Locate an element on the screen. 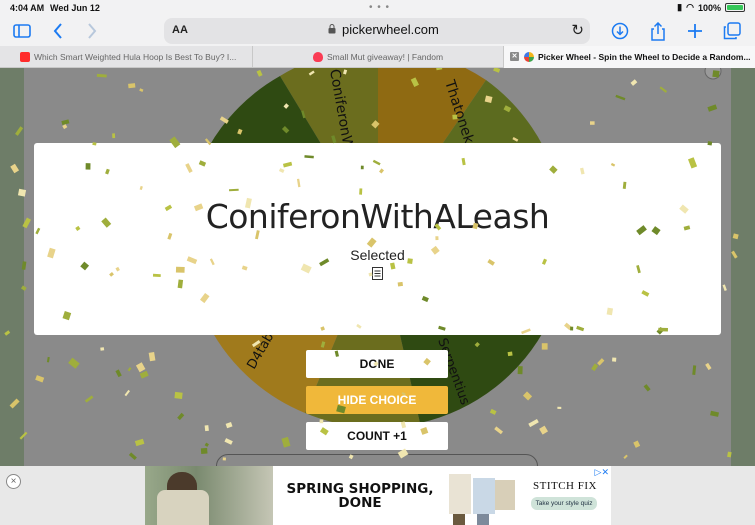  tab-fandom: Small Mut giveaway! | Fandom is located at coordinates (377, 57).